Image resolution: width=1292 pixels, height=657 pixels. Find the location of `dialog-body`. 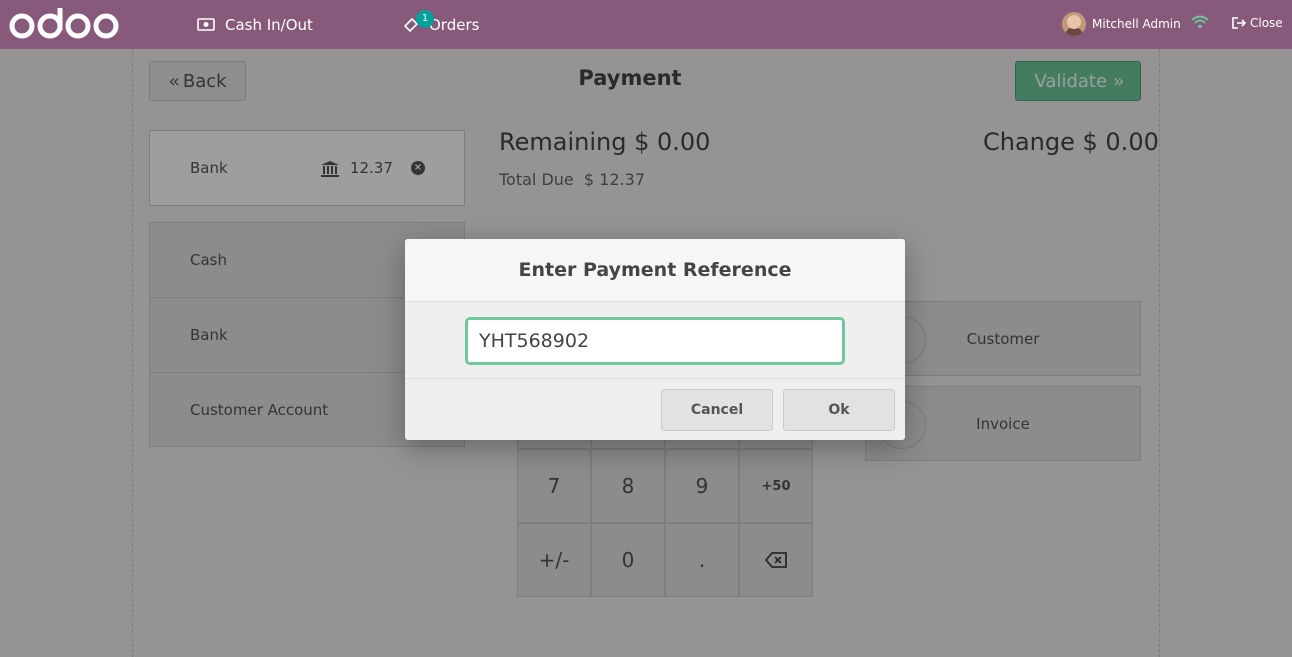

dialog-body is located at coordinates (655, 340).